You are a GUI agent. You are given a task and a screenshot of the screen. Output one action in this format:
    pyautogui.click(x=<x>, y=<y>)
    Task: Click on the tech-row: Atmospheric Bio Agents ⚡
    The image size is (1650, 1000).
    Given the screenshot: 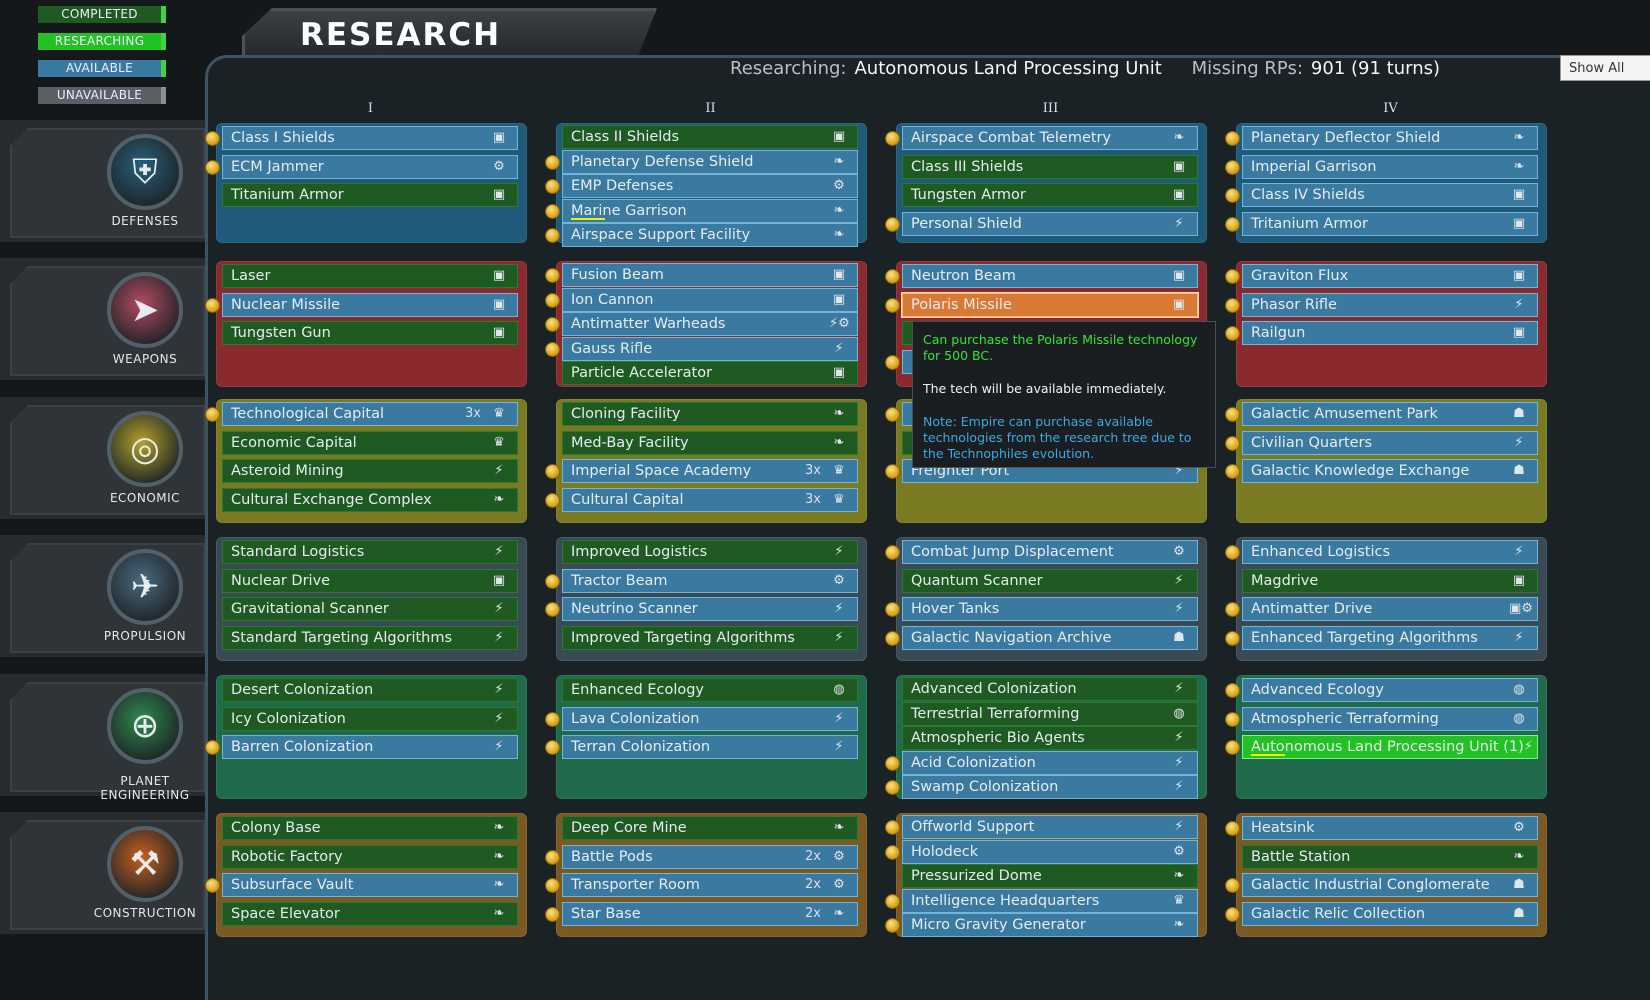 What is the action you would take?
    pyautogui.click(x=1050, y=738)
    